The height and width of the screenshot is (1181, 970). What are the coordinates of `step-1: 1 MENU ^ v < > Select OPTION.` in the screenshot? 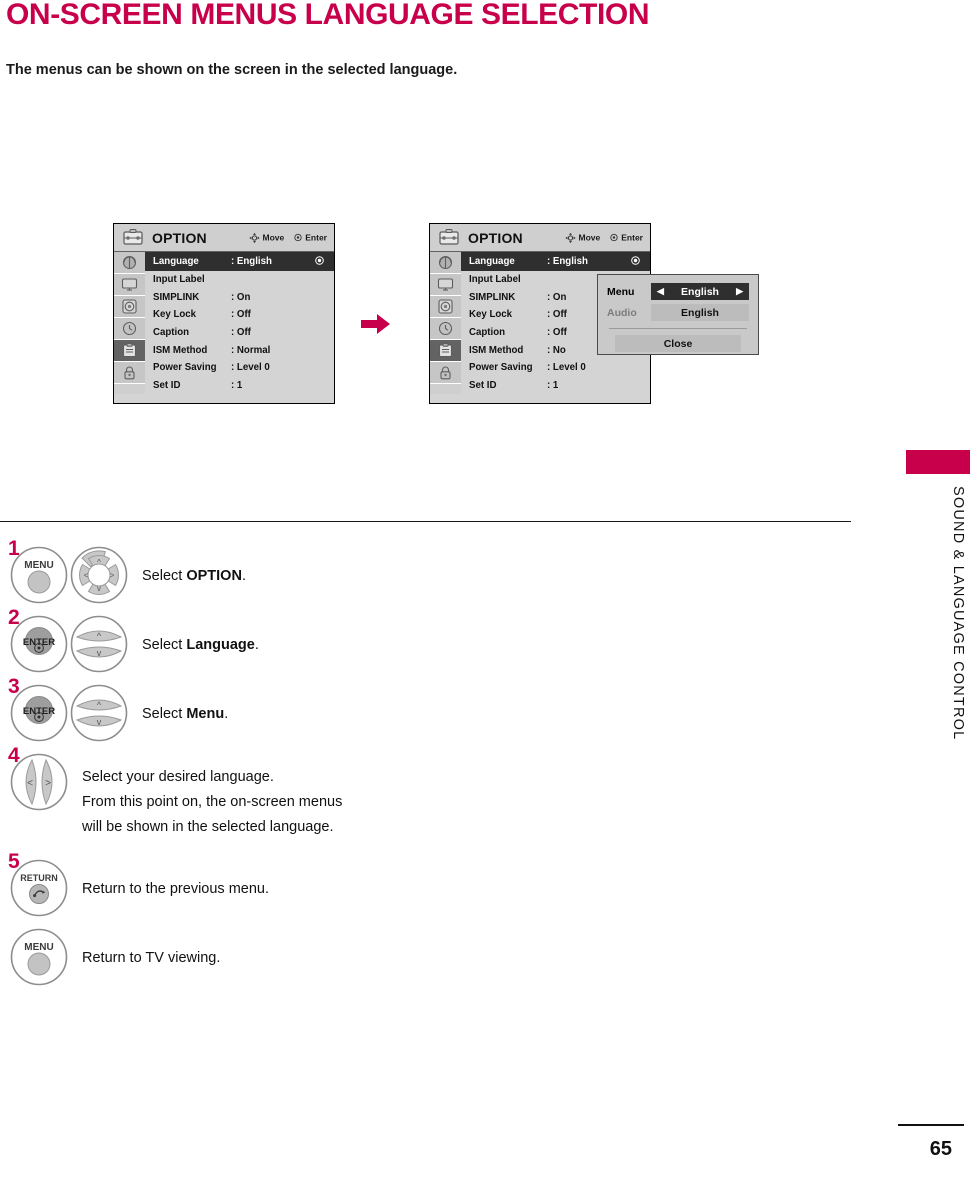 It's located at (430, 574).